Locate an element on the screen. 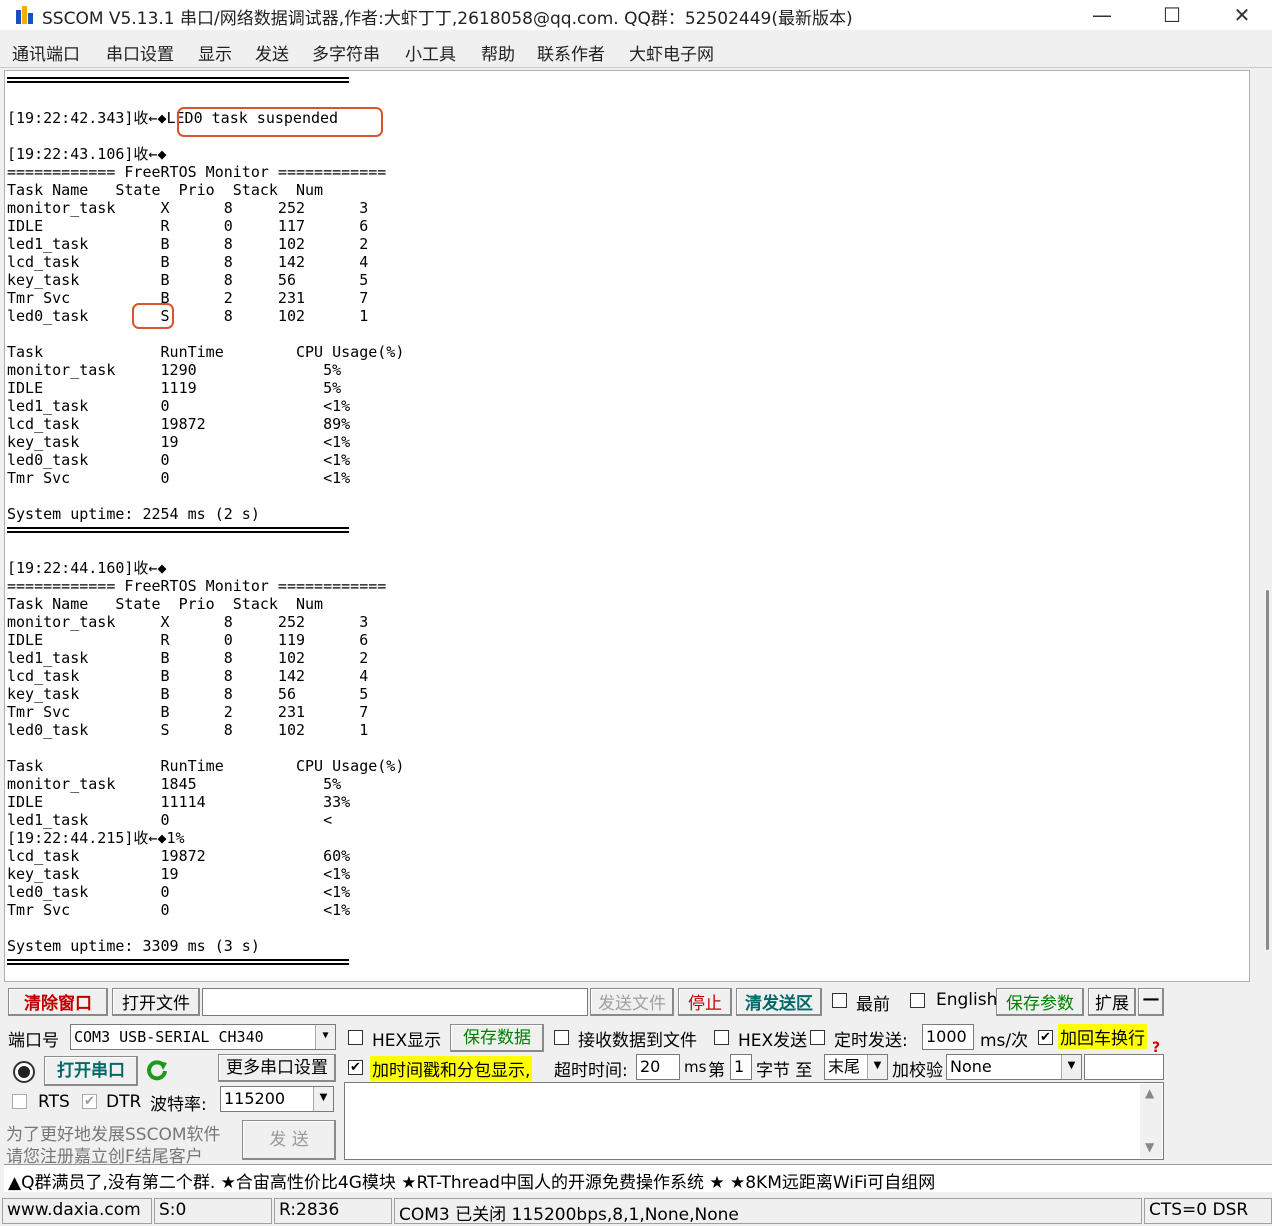 The height and width of the screenshot is (1226, 1272). baud-select: 115200 ▼ is located at coordinates (277, 1099).